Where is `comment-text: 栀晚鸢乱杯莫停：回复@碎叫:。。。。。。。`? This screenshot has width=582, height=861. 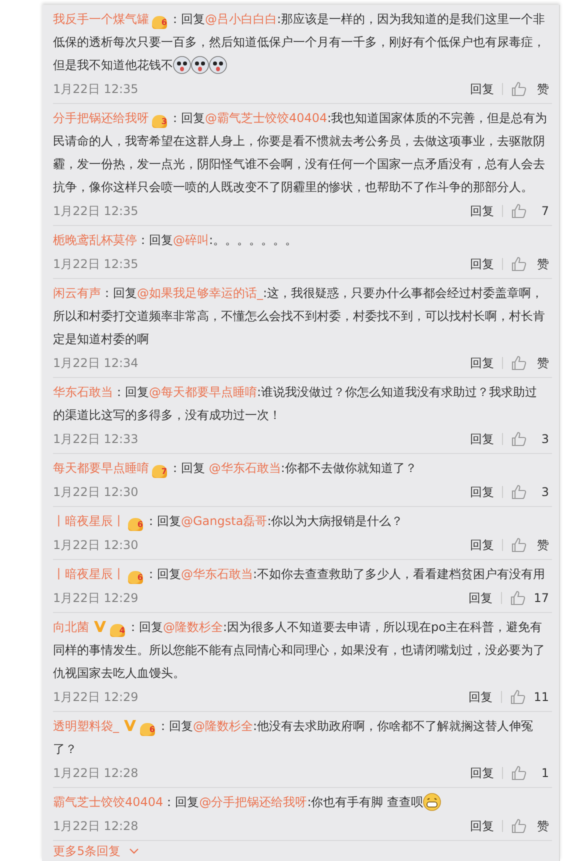
comment-text: 栀晚鸢乱杯莫停：回复@碎叫:。。。。。。。 is located at coordinates (175, 240).